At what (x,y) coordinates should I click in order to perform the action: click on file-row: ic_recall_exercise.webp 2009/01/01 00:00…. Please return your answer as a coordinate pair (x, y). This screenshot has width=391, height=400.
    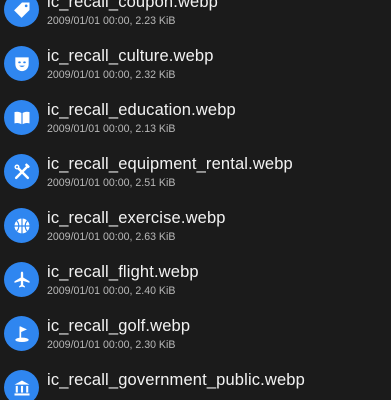
    Looking at the image, I should click on (195, 225).